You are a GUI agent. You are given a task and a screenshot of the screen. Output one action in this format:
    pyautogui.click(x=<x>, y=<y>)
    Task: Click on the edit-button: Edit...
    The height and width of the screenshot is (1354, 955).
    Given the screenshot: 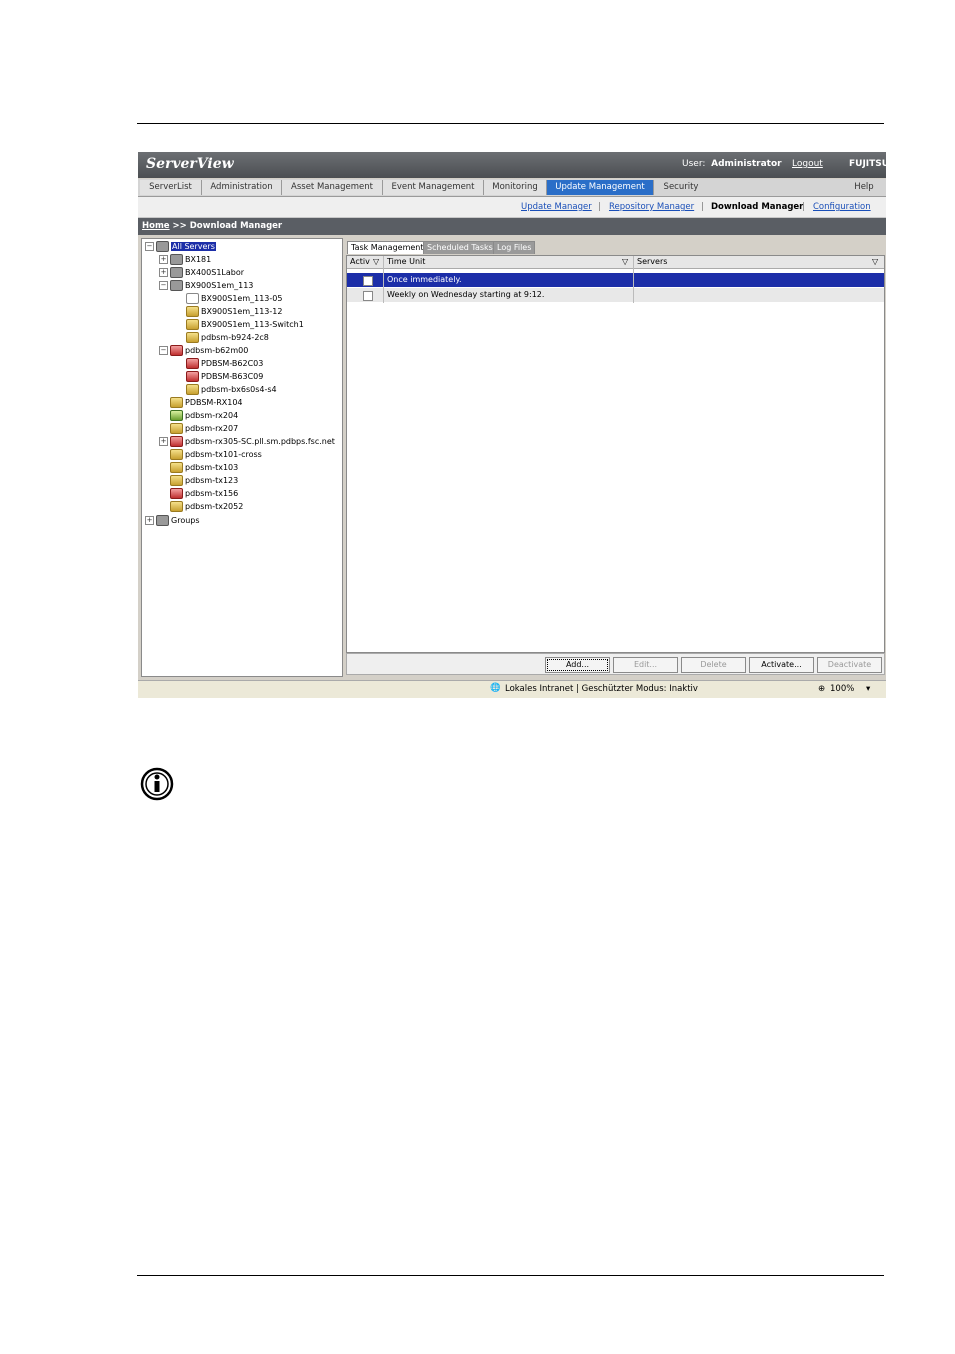 What is the action you would take?
    pyautogui.click(x=645, y=665)
    